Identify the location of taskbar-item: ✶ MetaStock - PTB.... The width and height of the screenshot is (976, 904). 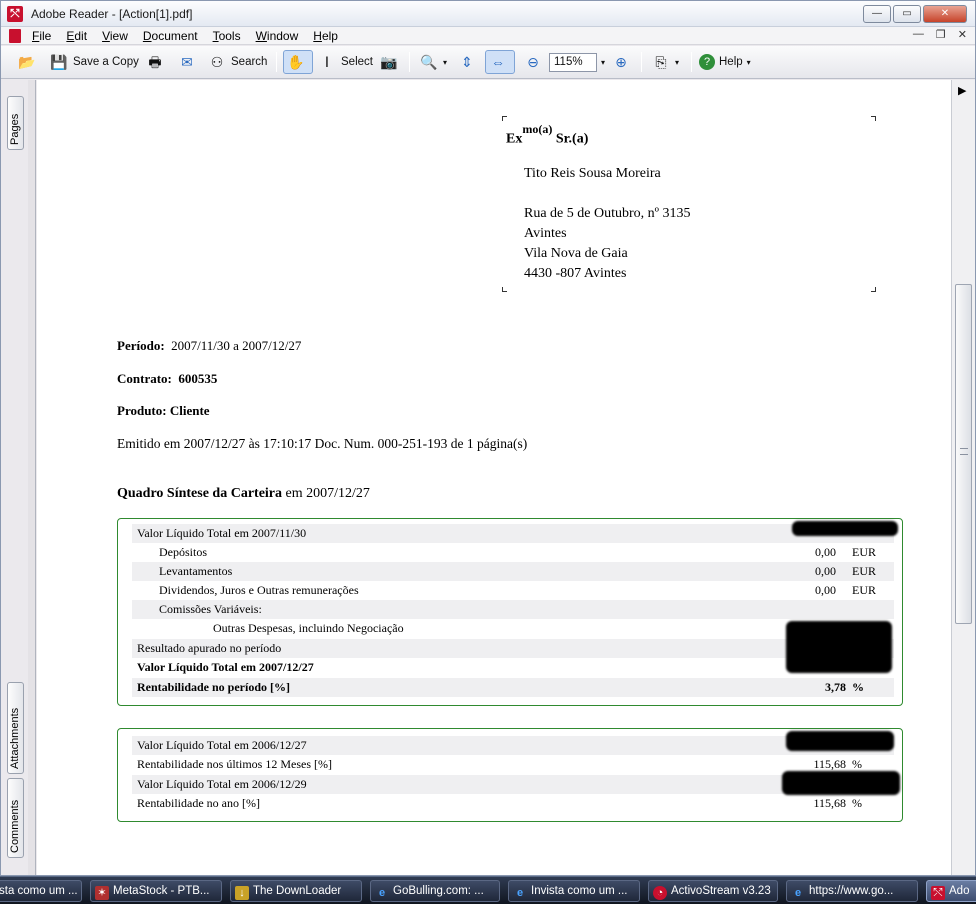
(156, 891).